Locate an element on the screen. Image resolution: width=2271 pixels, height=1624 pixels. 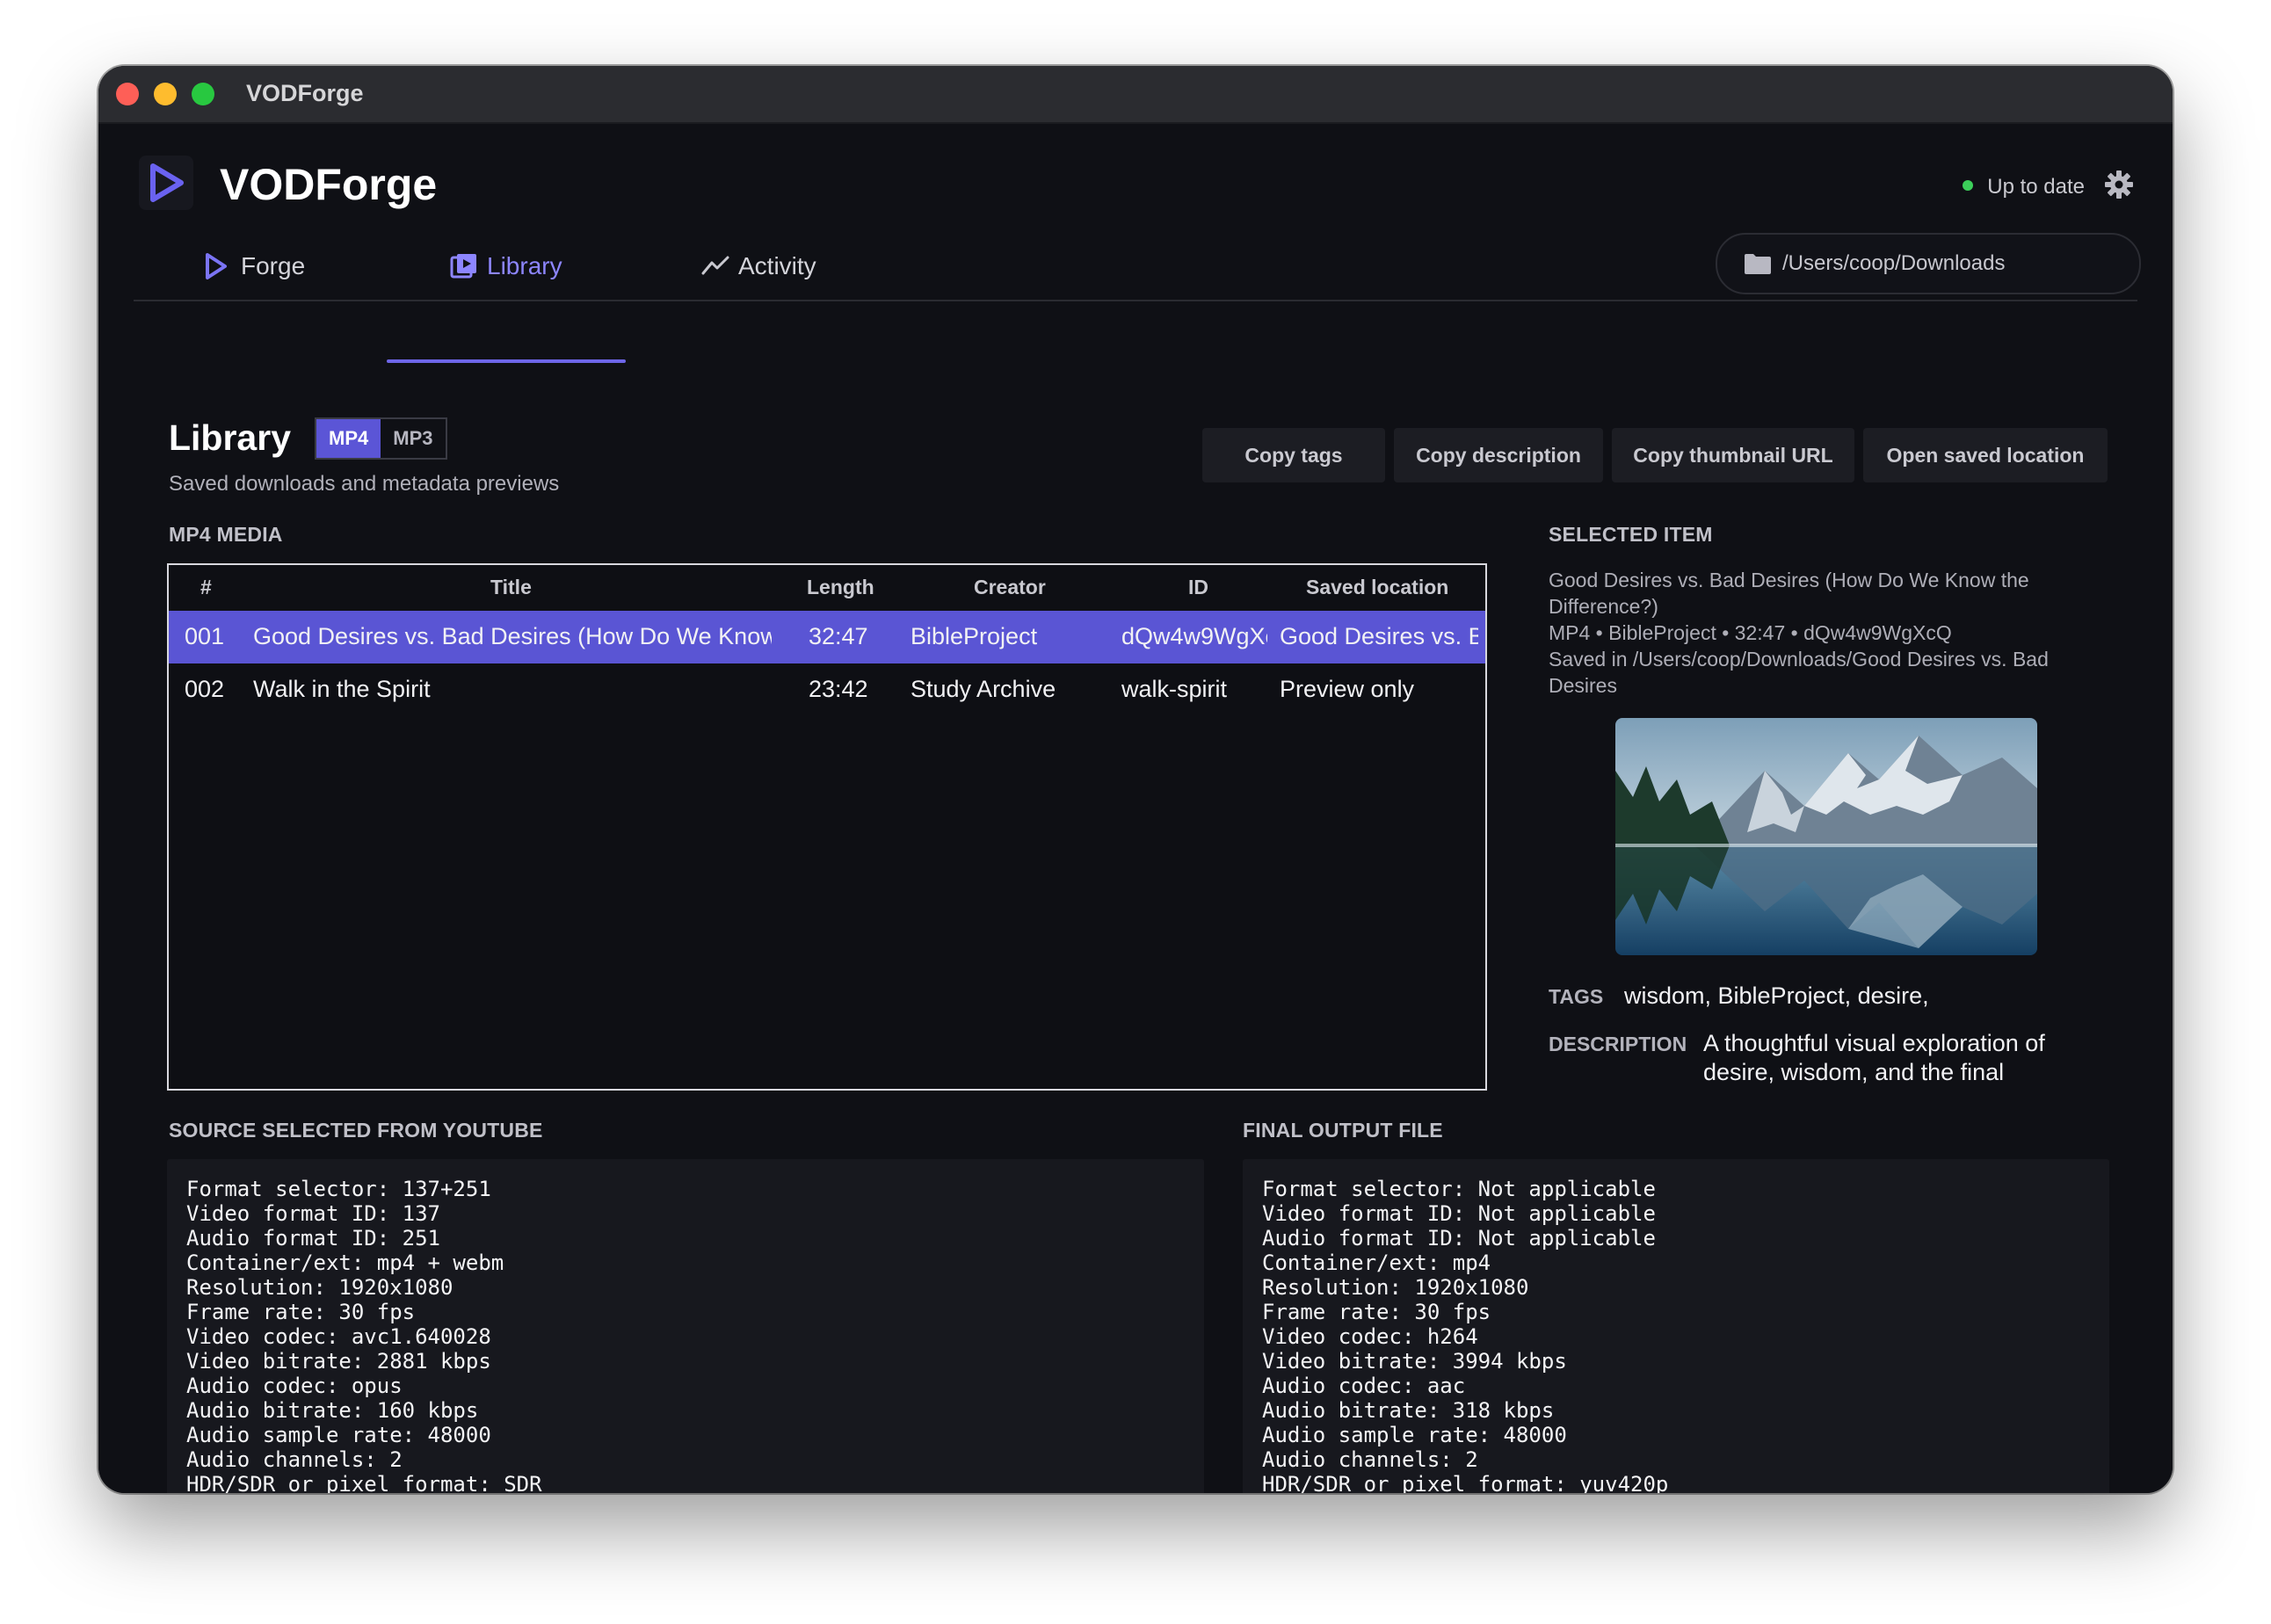
format-mp4-button: MP4 is located at coordinates (348, 438).